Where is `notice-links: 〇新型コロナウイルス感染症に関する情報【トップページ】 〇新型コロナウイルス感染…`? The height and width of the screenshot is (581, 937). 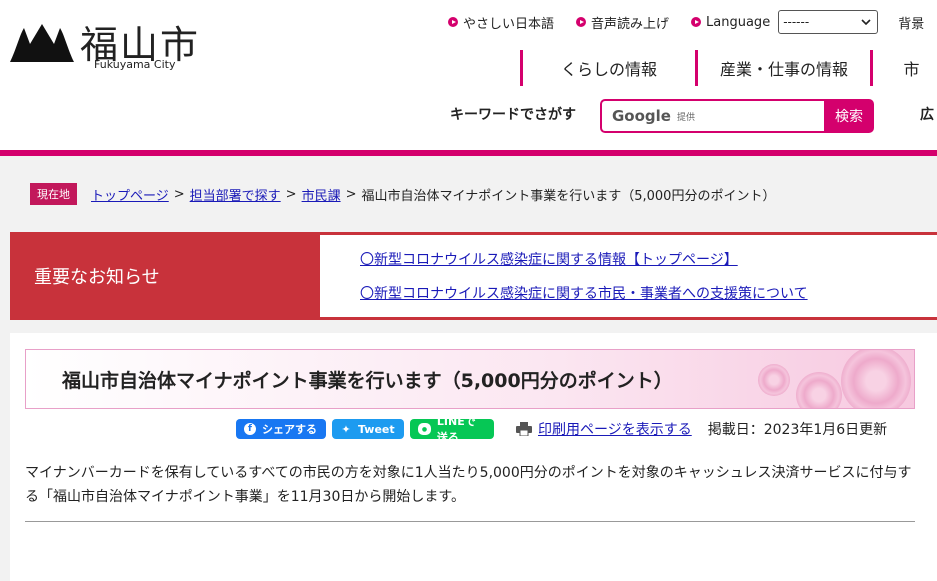 notice-links: 〇新型コロナウイルス感染症に関する情報【トップページ】 〇新型コロナウイルス感染… is located at coordinates (584, 283).